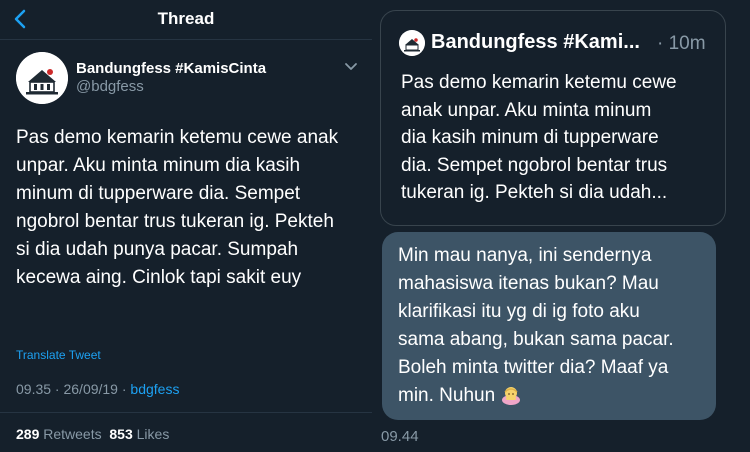 Image resolution: width=750 pixels, height=452 pixels. I want to click on quoted-text-line: dia. Sempet ngobrol bentar trus, so click(534, 165).